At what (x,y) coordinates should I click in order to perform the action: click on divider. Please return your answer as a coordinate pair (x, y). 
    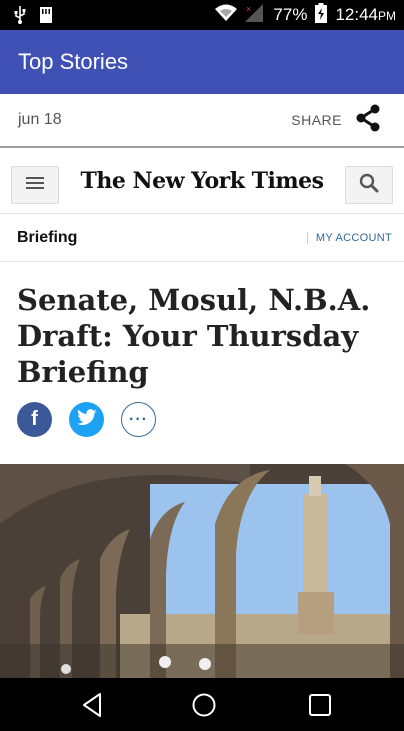
    Looking at the image, I should click on (202, 147).